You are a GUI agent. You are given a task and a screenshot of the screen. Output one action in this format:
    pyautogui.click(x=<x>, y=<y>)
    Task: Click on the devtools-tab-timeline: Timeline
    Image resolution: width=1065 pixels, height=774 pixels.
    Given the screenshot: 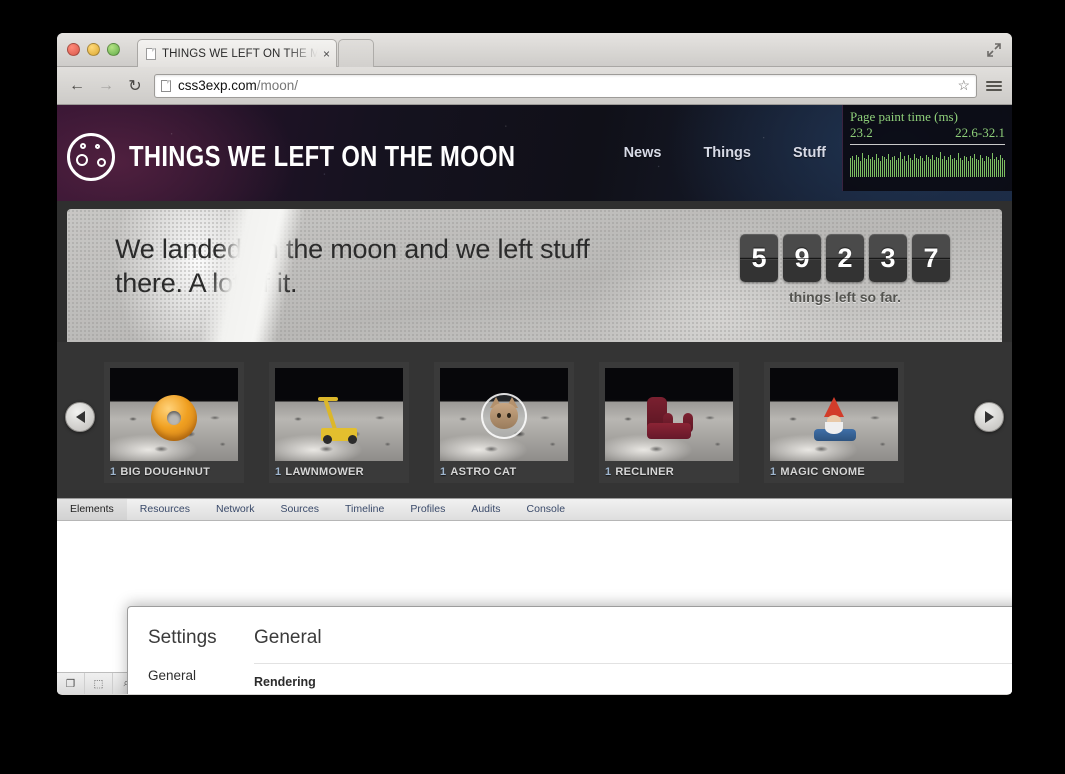 What is the action you would take?
    pyautogui.click(x=364, y=509)
    